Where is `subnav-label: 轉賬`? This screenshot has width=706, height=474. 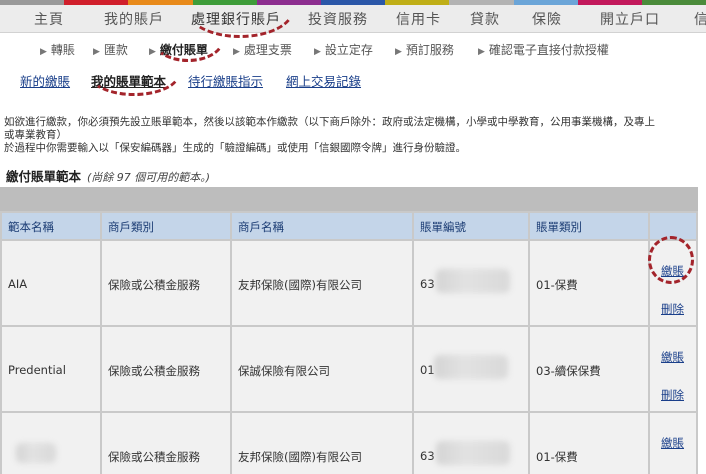
subnav-label: 轉賬 is located at coordinates (62, 50).